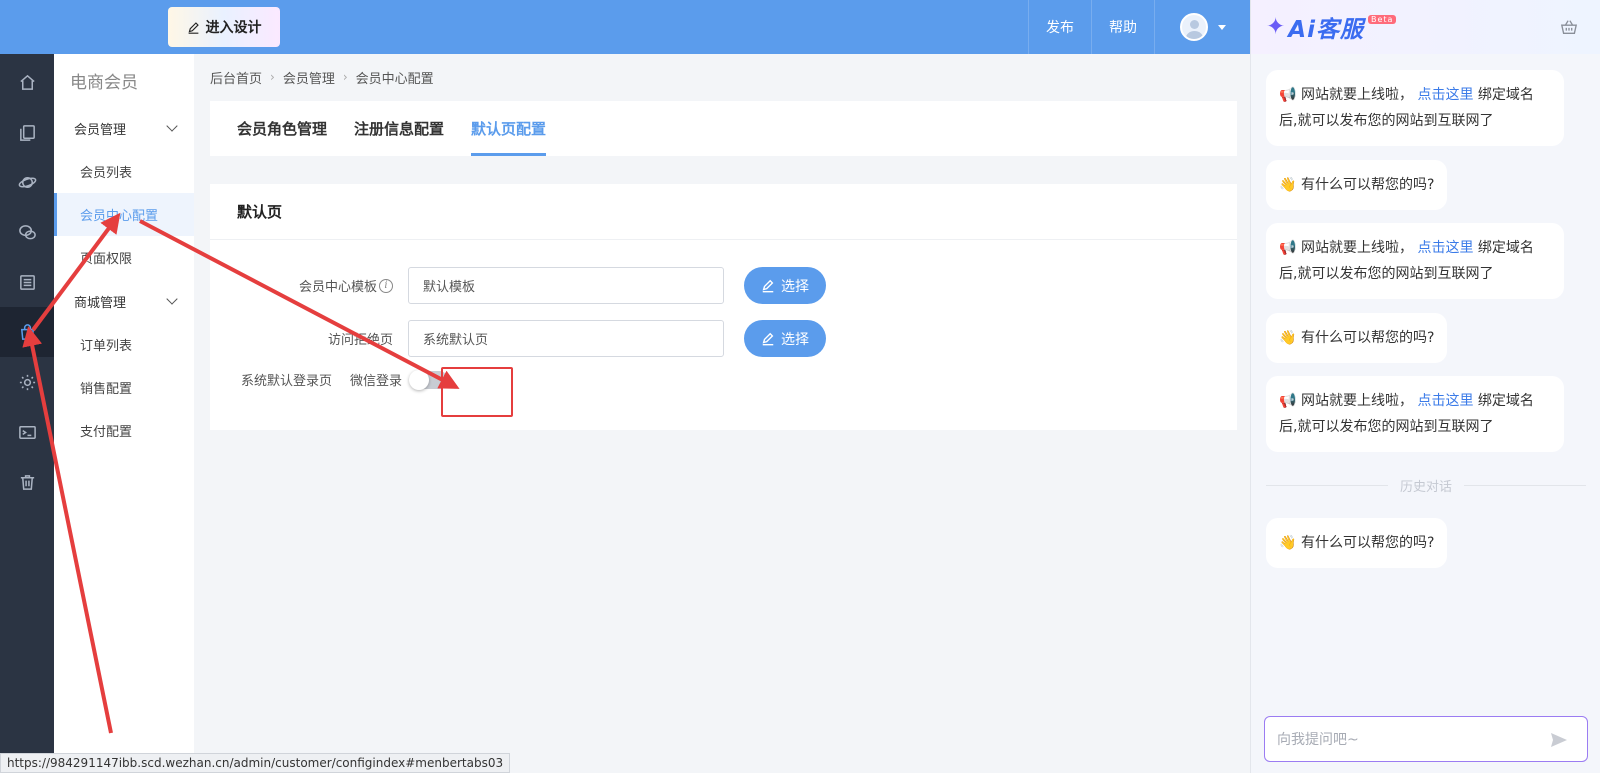 This screenshot has width=1600, height=773. Describe the element at coordinates (399, 128) in the screenshot. I see `tab-registration-config: 注册信息配置` at that location.